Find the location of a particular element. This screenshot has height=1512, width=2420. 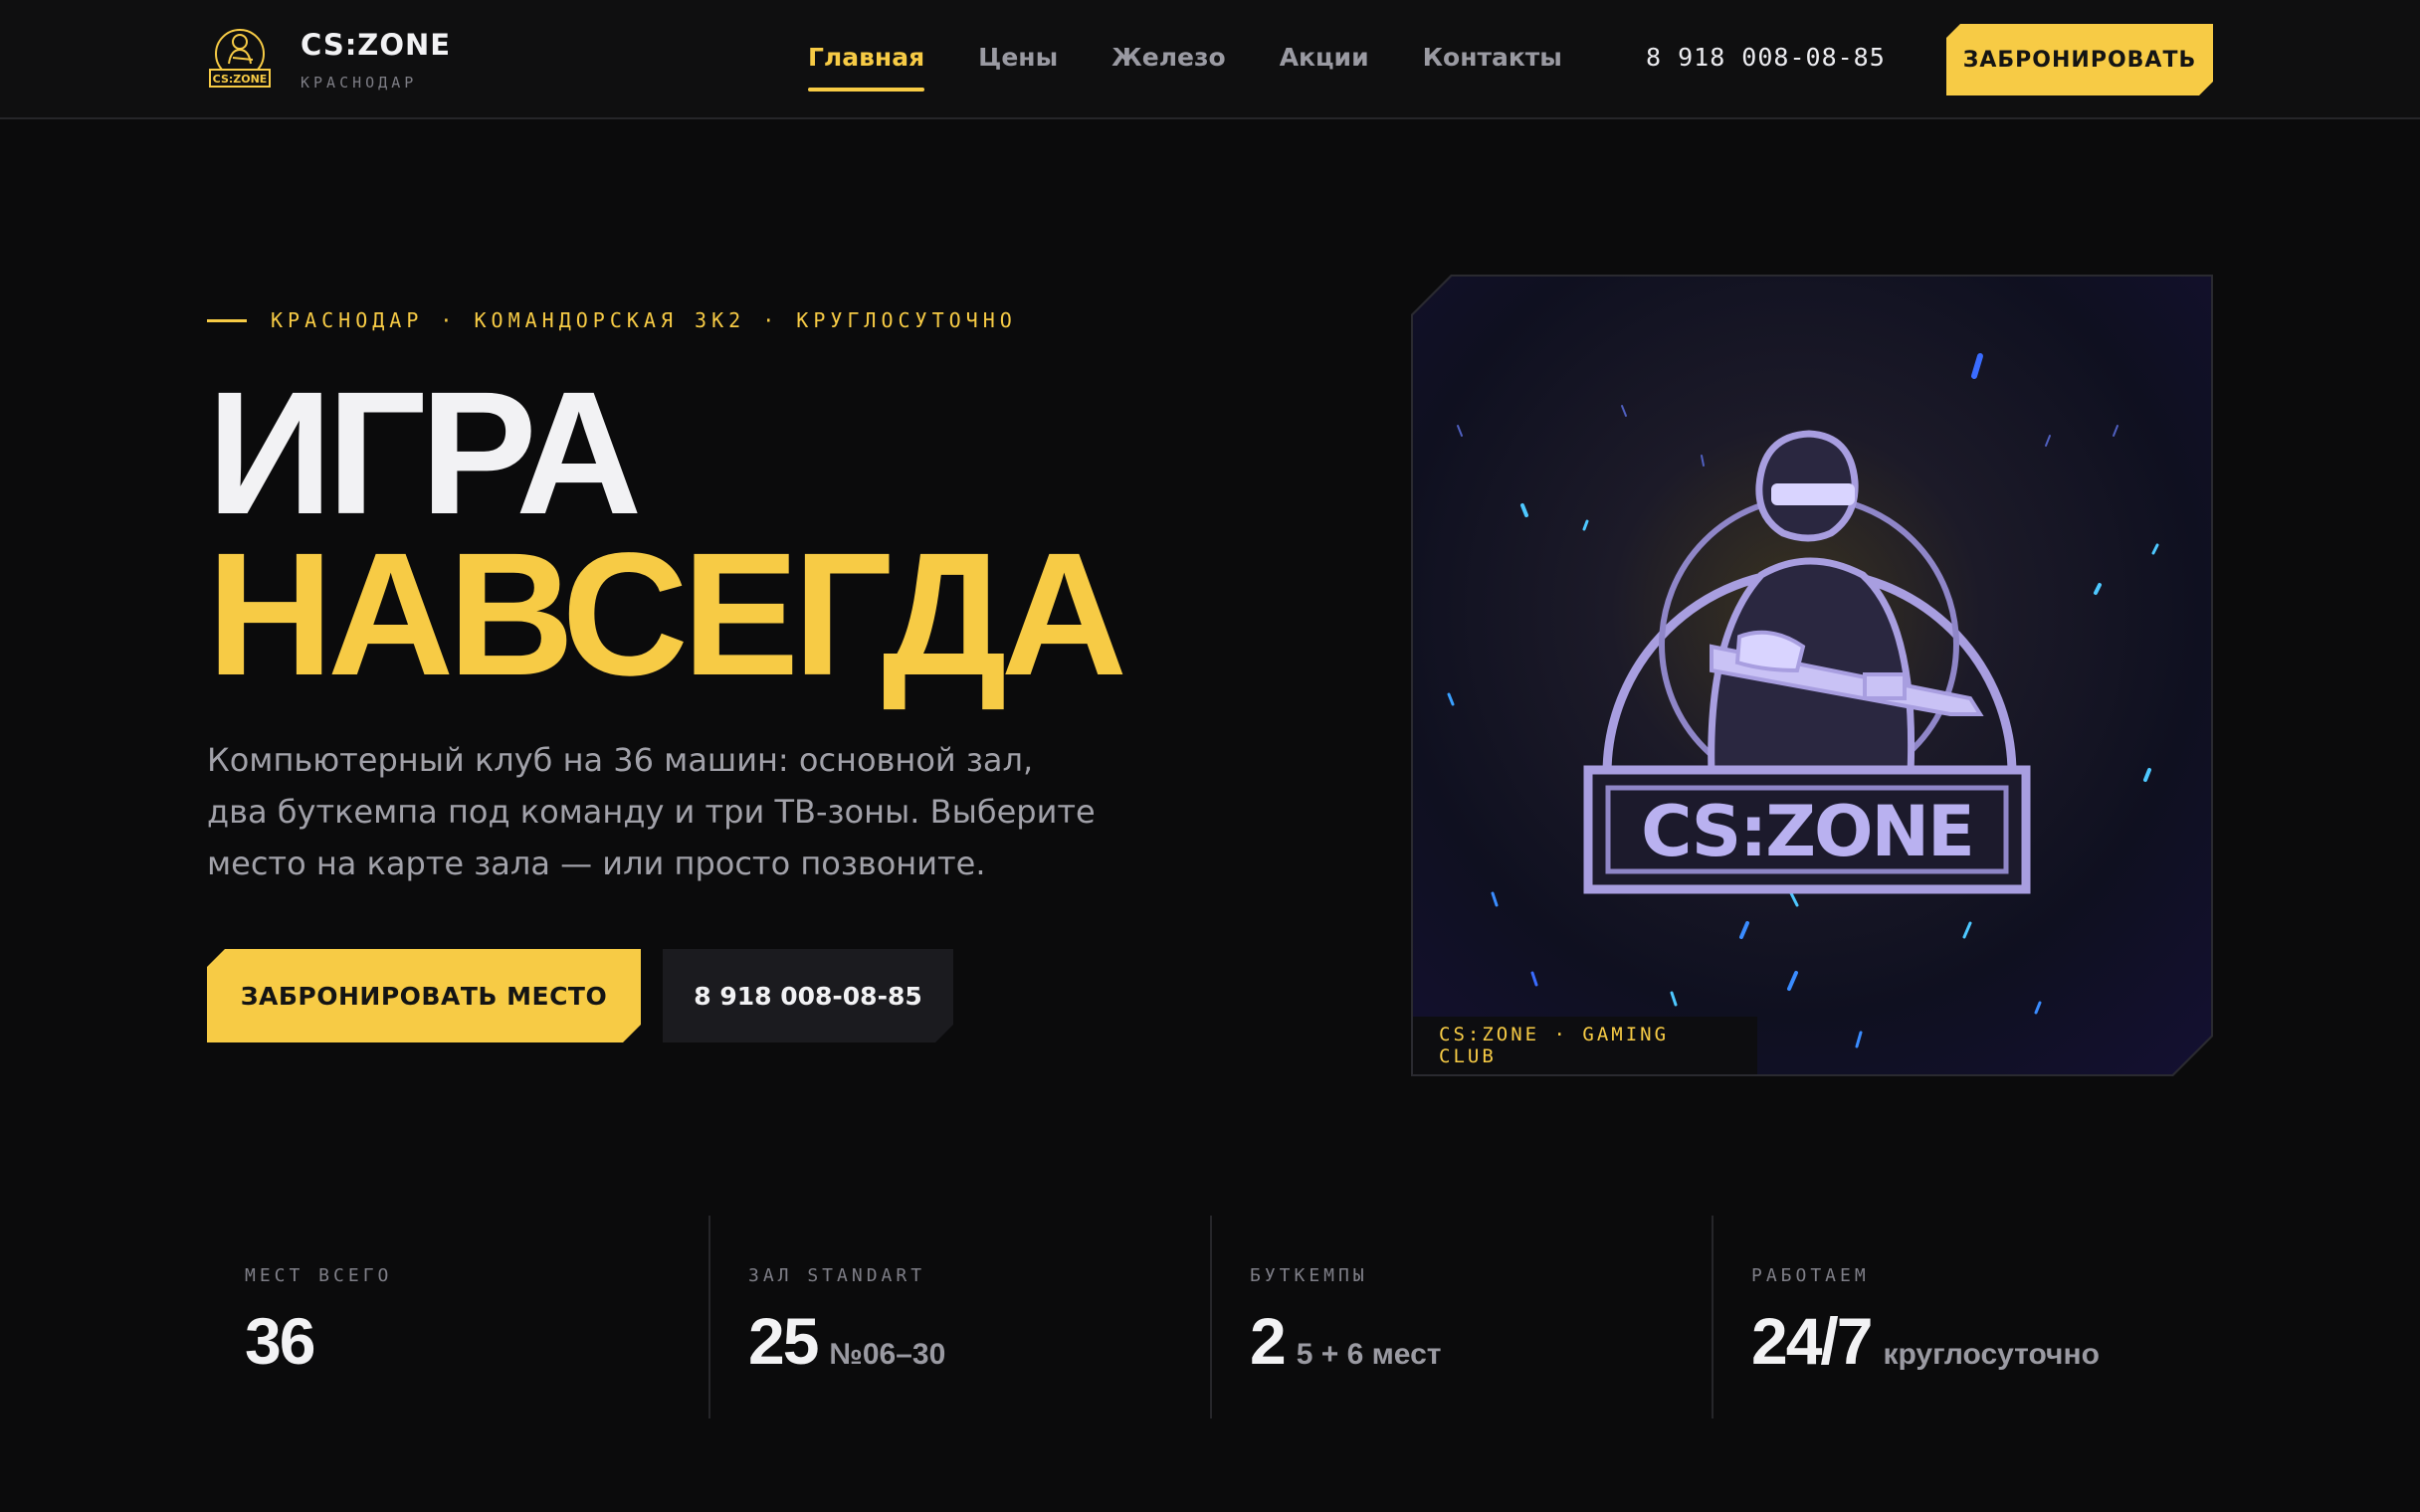

stat-value-row: 25 №06–30 is located at coordinates (847, 1341).